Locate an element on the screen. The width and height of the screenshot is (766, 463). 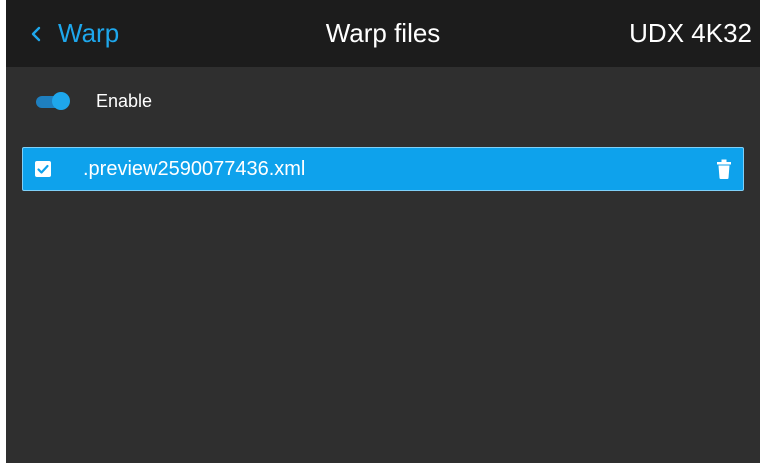
device-model: UDX 4K32 is located at coordinates (690, 33).